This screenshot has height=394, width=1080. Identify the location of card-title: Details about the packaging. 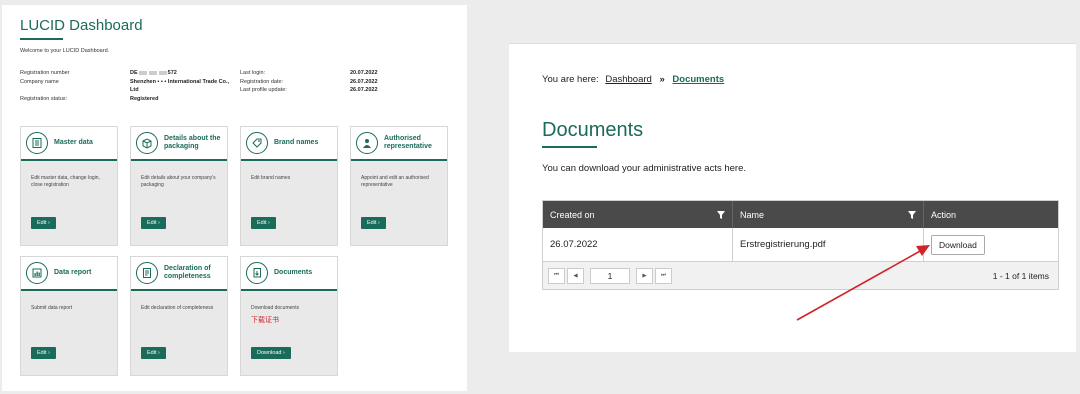
(192, 142).